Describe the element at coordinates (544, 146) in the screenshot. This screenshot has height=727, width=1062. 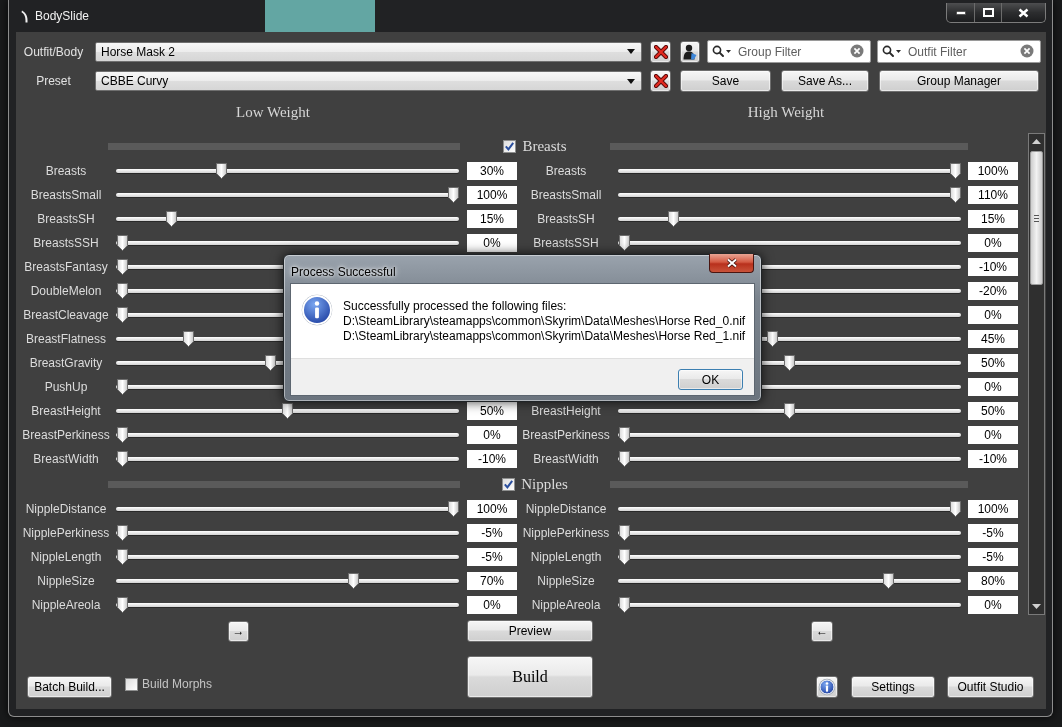
I see `category-title: Breasts` at that location.